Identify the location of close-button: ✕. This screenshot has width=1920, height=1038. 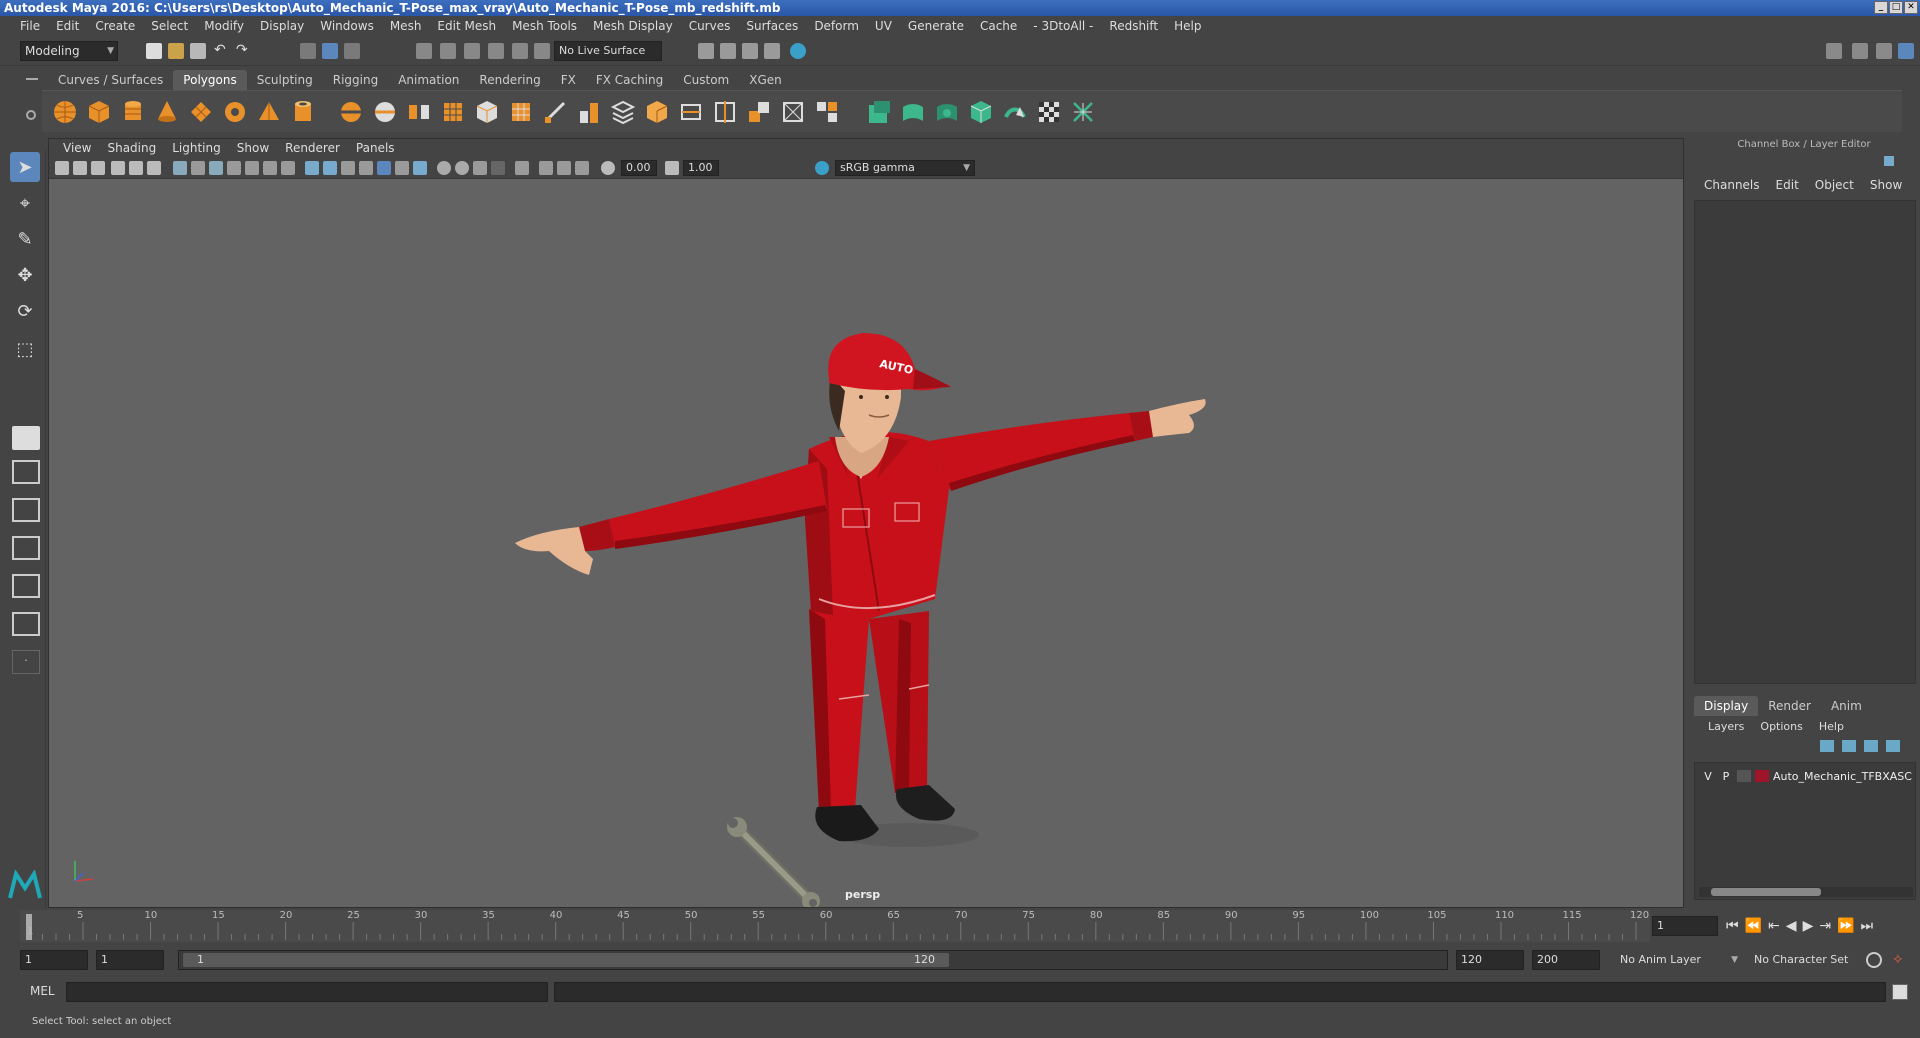
(1911, 7).